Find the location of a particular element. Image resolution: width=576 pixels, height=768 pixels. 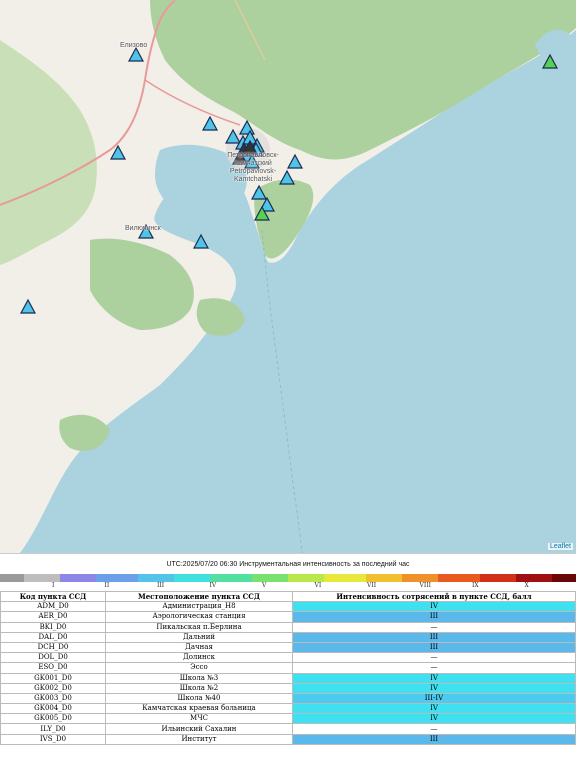

table-row: GK003_D0 Школа №40 III-IV is located at coordinates (288, 698).